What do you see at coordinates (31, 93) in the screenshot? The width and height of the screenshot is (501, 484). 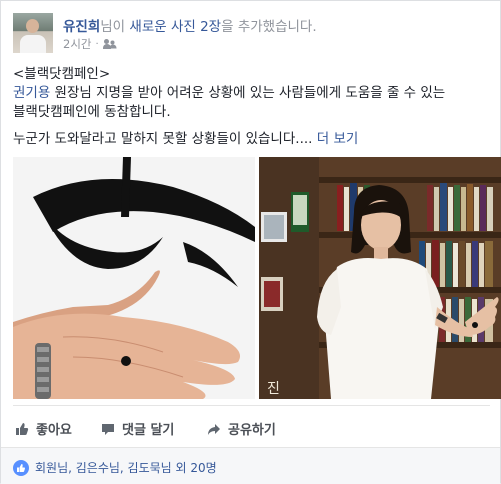 I see `tagged-person-link: 권기용` at bounding box center [31, 93].